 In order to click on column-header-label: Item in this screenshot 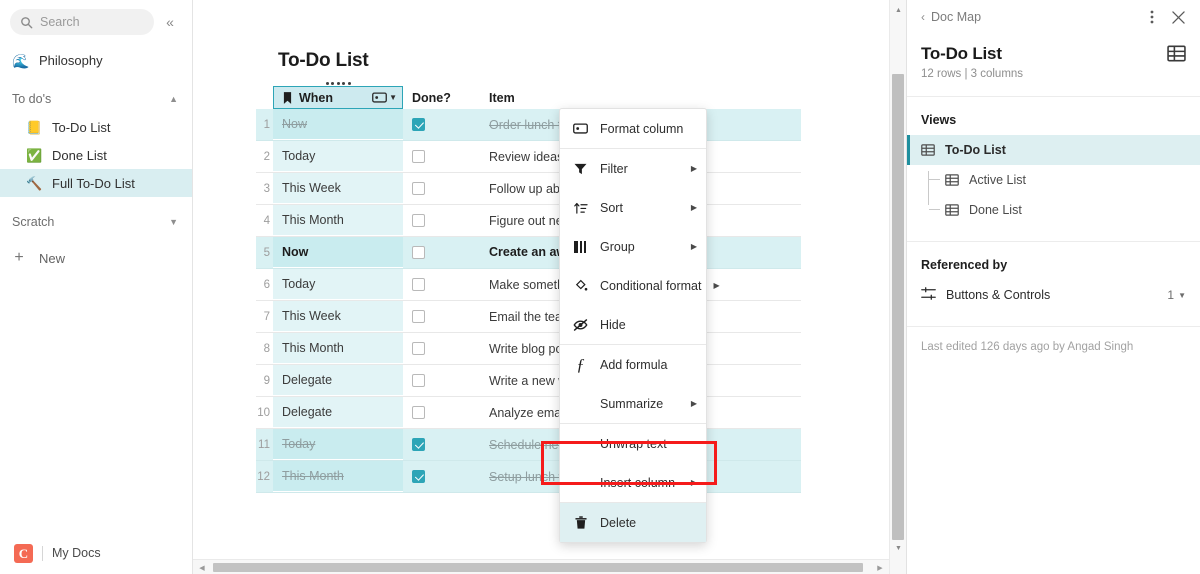, I will do `click(502, 97)`.